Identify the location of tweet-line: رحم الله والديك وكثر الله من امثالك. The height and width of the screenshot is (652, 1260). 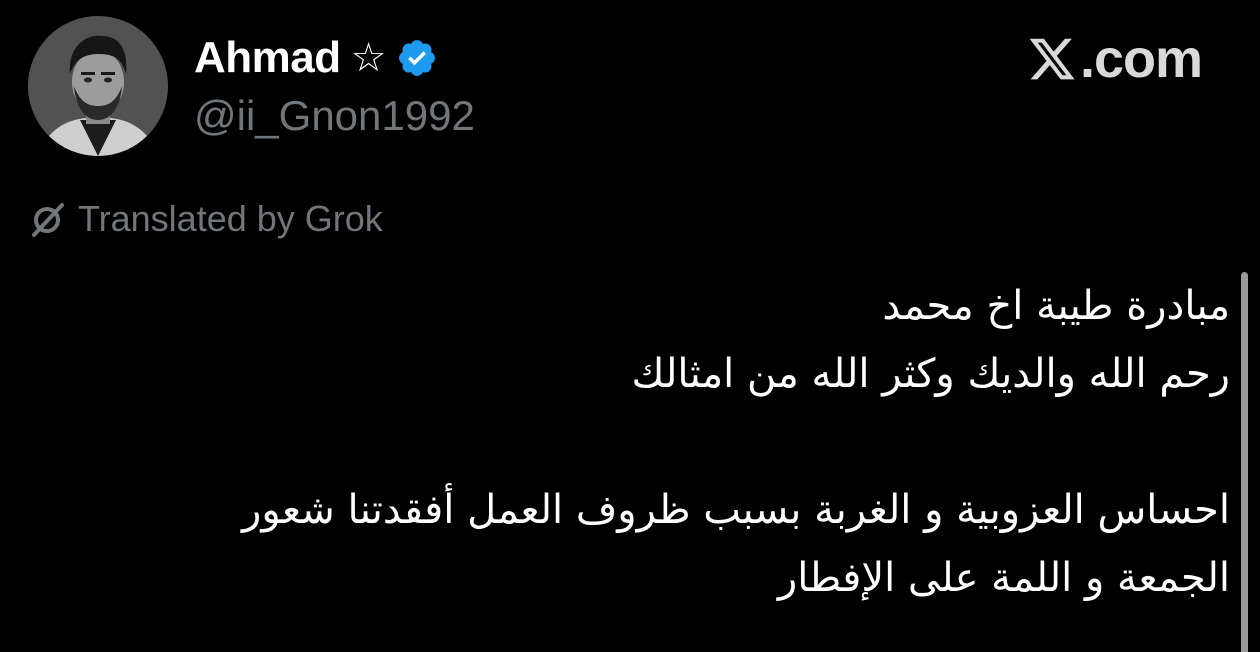
(930, 374).